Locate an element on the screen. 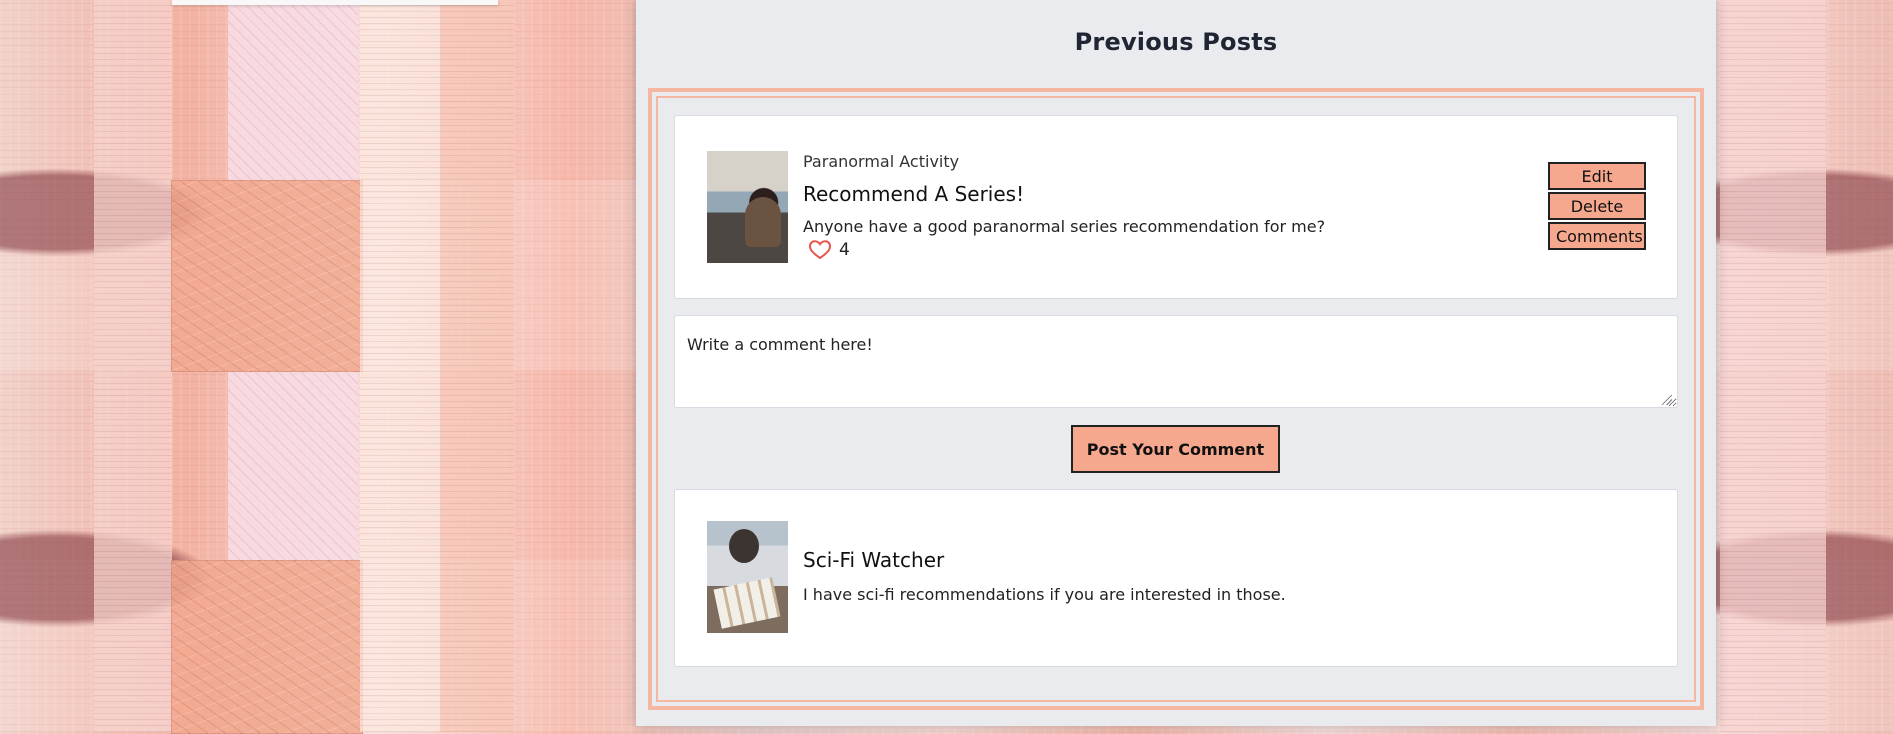  background-panel-edge is located at coordinates (335, 2).